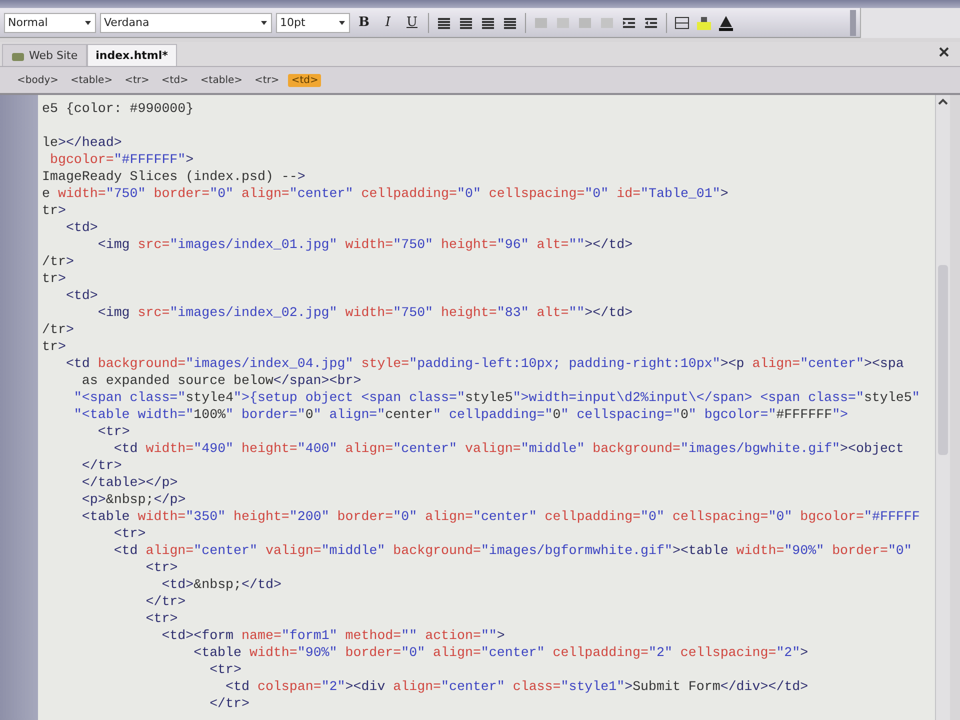  I want to click on code-line: <img src="images/index_01.jpg" width="750" height="96" alt=""></td>, so click(365, 244).